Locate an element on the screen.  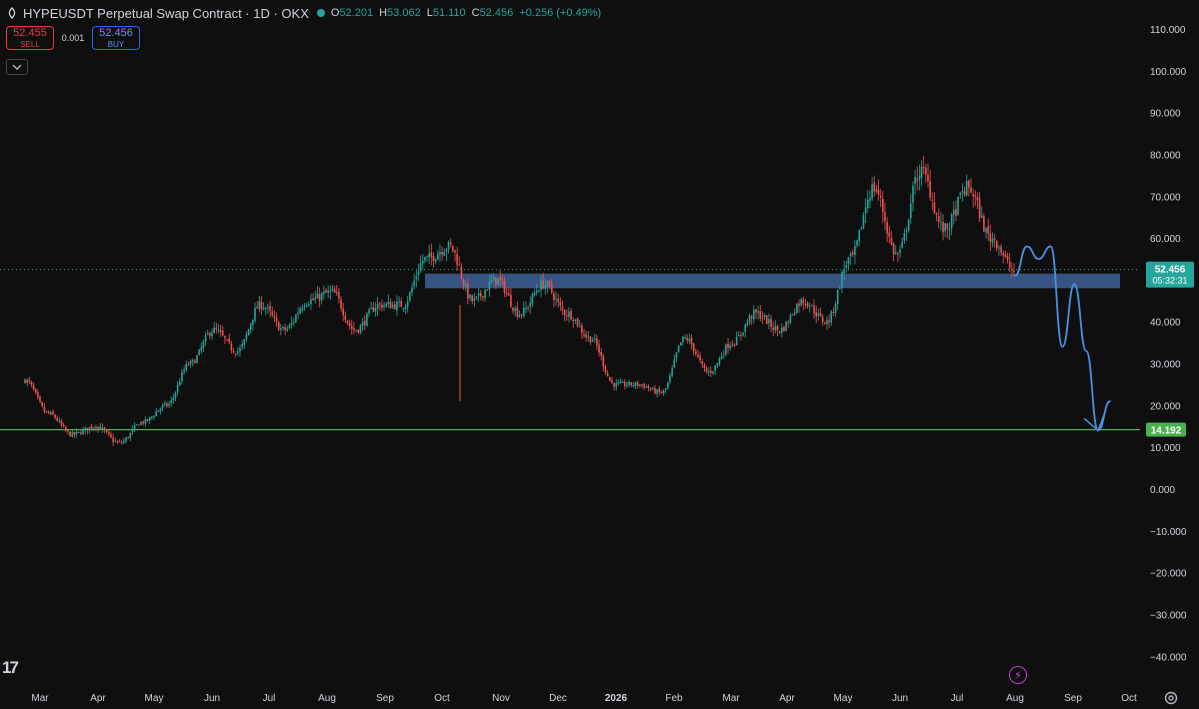
collapse-legend-button is located at coordinates (17, 67).